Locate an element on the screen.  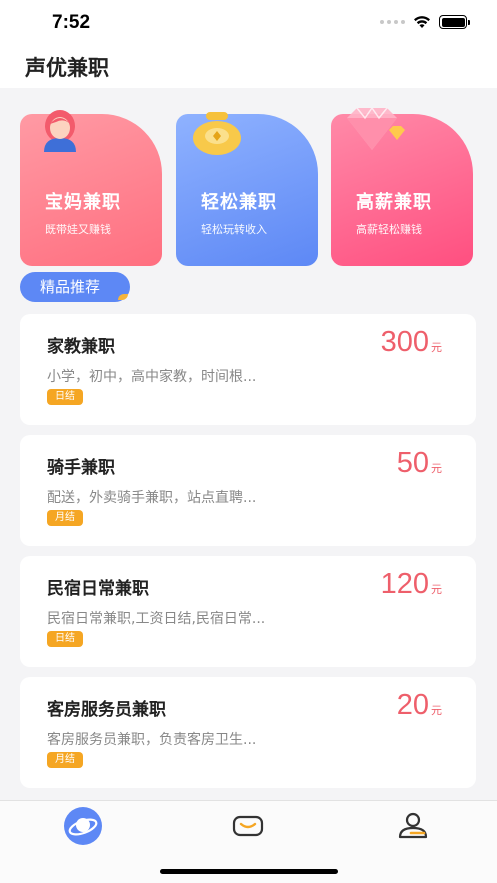
job-pay: 120 元 is located at coordinates (411, 584).